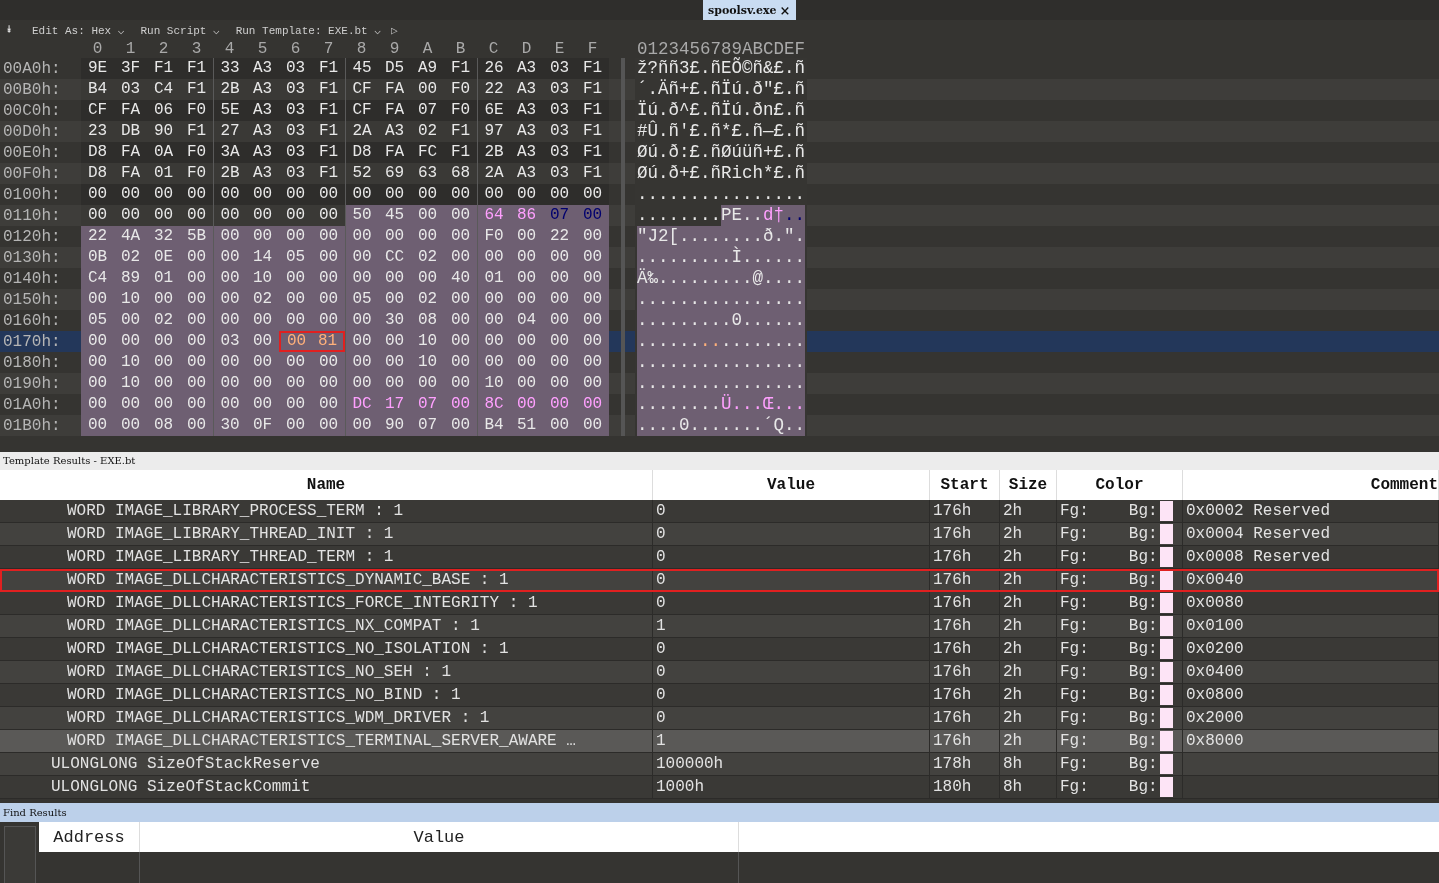 This screenshot has height=883, width=1439. What do you see at coordinates (97, 68) in the screenshot?
I see `hex-byte: 9E` at bounding box center [97, 68].